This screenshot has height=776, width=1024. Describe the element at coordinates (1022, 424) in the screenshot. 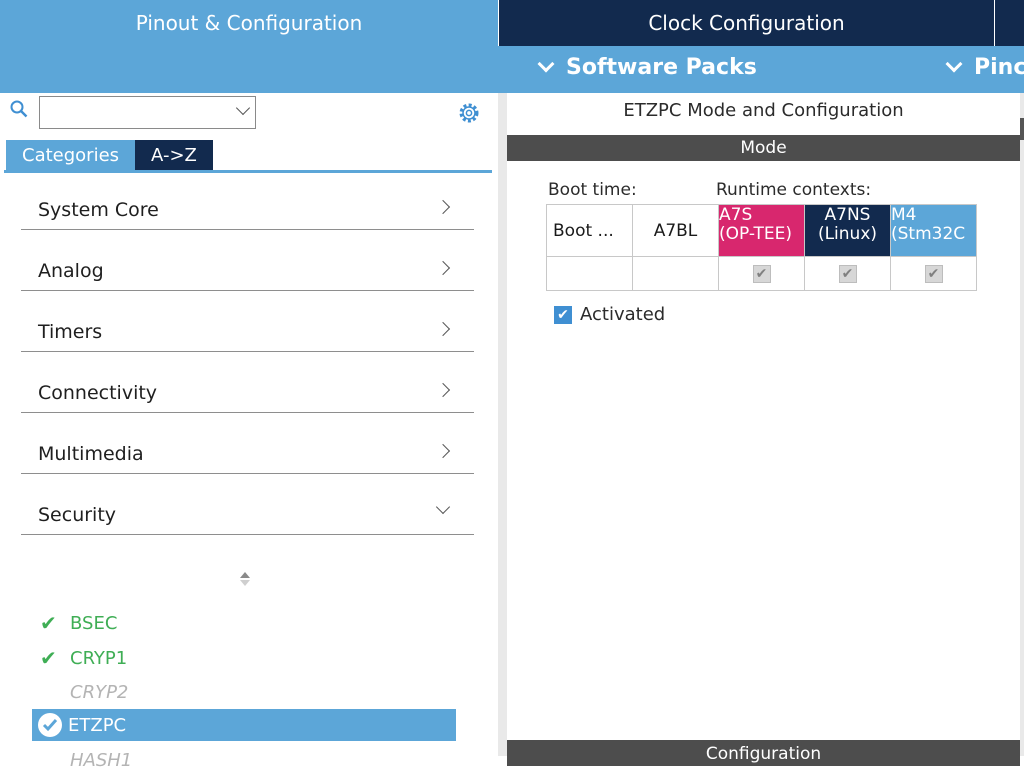

I see `scrollbar` at that location.